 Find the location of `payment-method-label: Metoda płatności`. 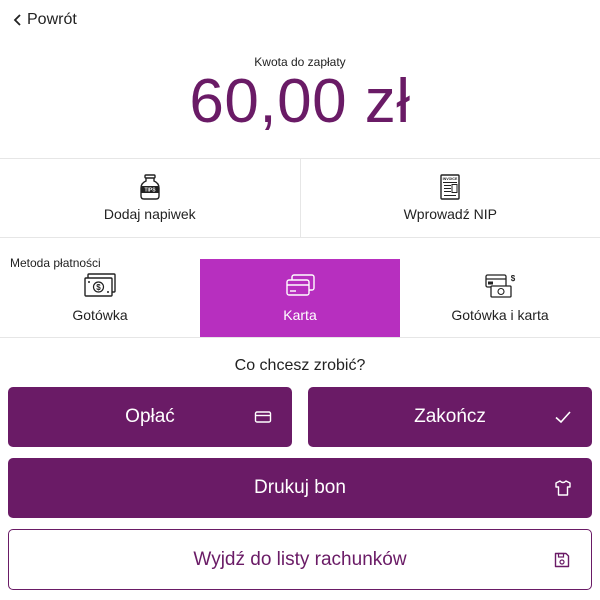

payment-method-label: Metoda płatności is located at coordinates (55, 263).